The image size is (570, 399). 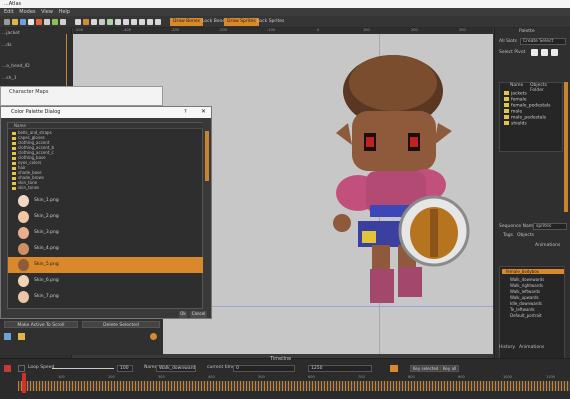 I want to click on tree-item: jackets, so click(x=515, y=94).